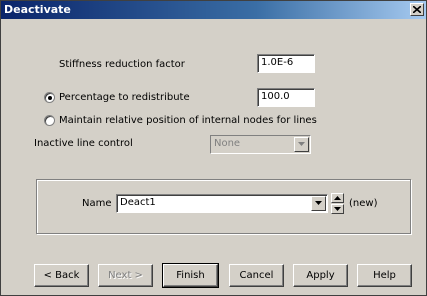 This screenshot has width=427, height=296. I want to click on name-dropdown-button, so click(318, 203).